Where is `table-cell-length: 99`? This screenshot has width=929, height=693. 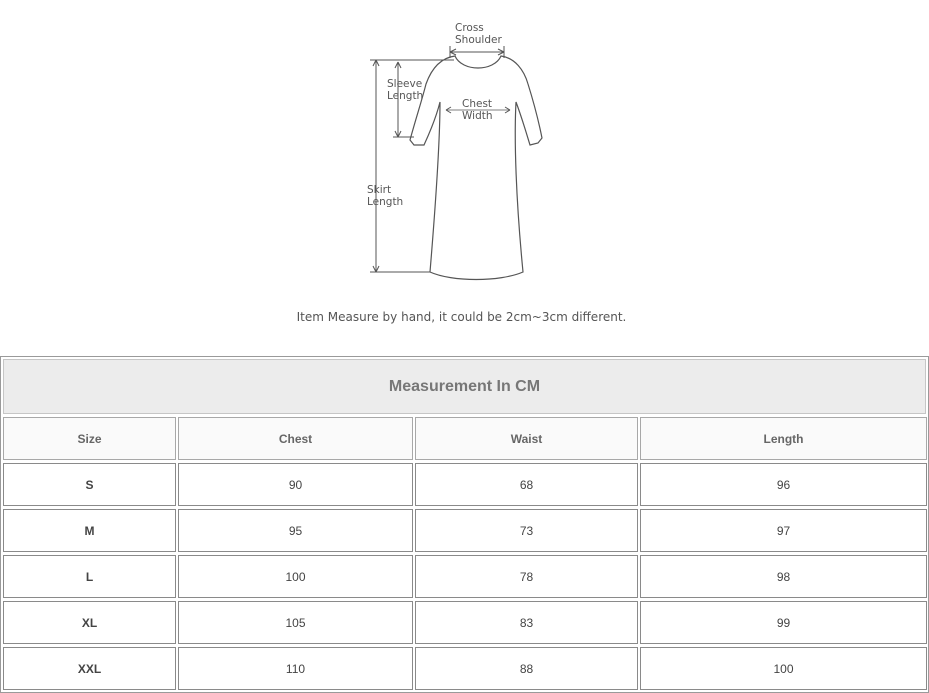 table-cell-length: 99 is located at coordinates (783, 622).